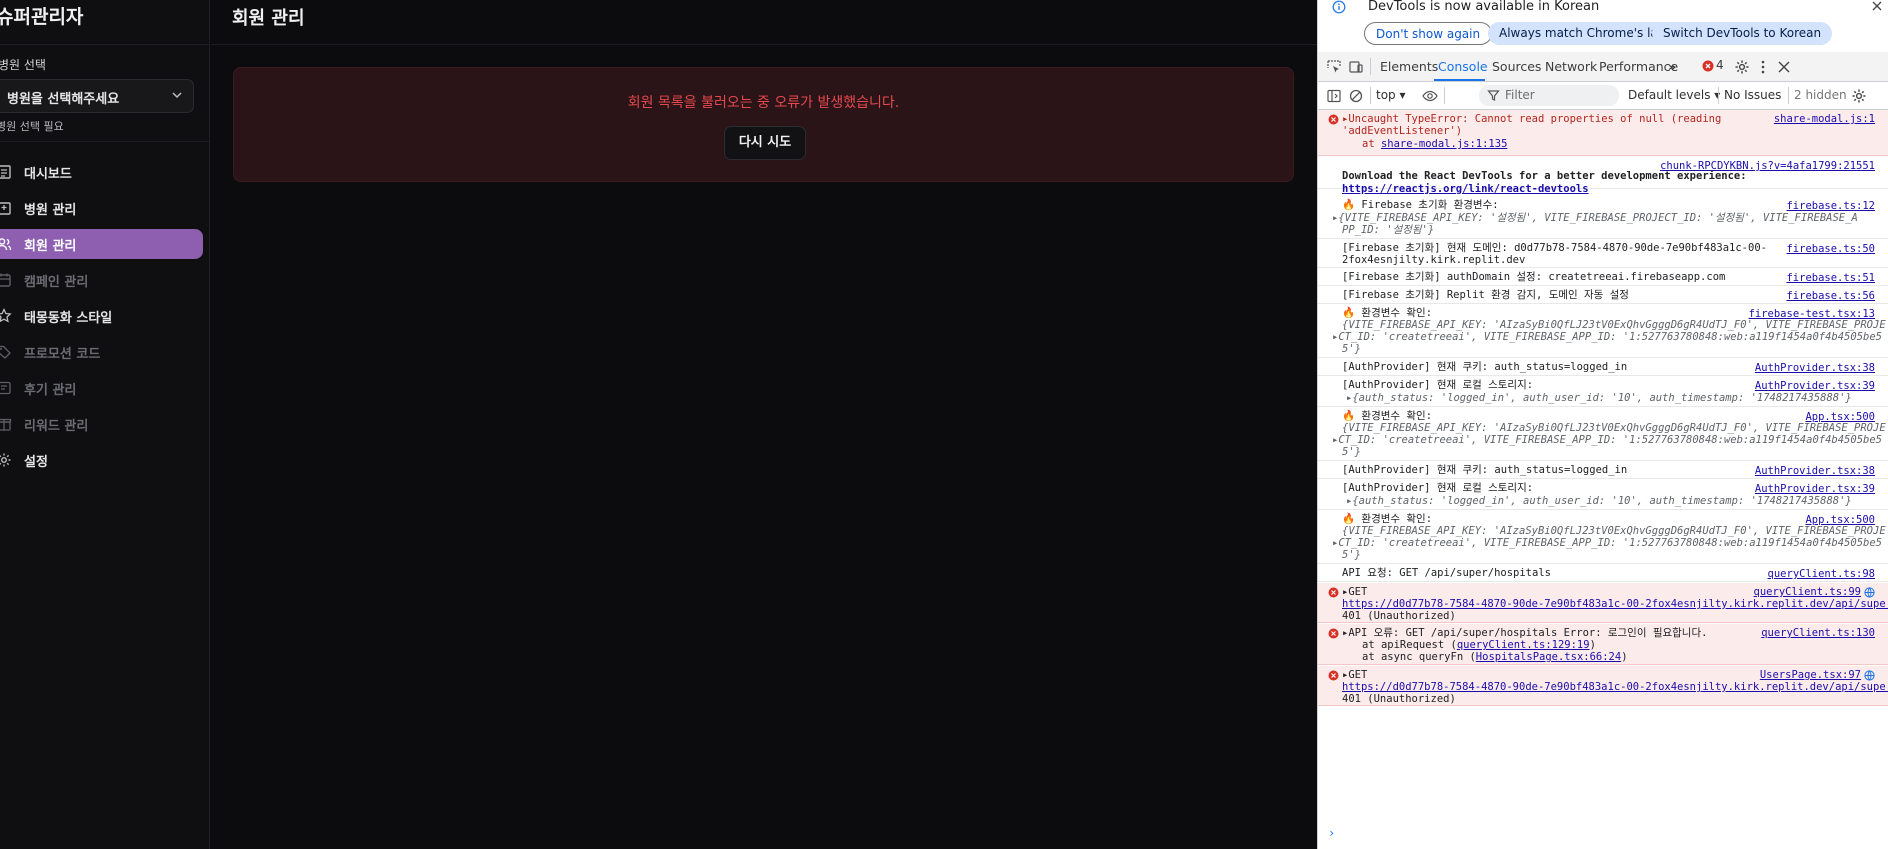  What do you see at coordinates (1523, 645) in the screenshot?
I see `stack-link: queryClient.ts:129:19` at bounding box center [1523, 645].